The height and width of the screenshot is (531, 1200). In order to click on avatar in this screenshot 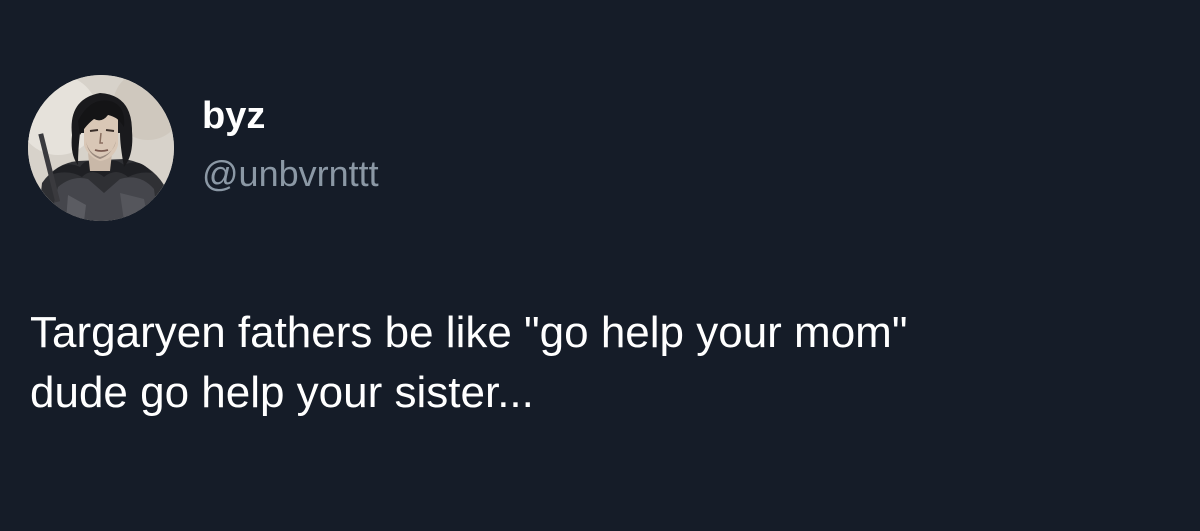, I will do `click(101, 148)`.